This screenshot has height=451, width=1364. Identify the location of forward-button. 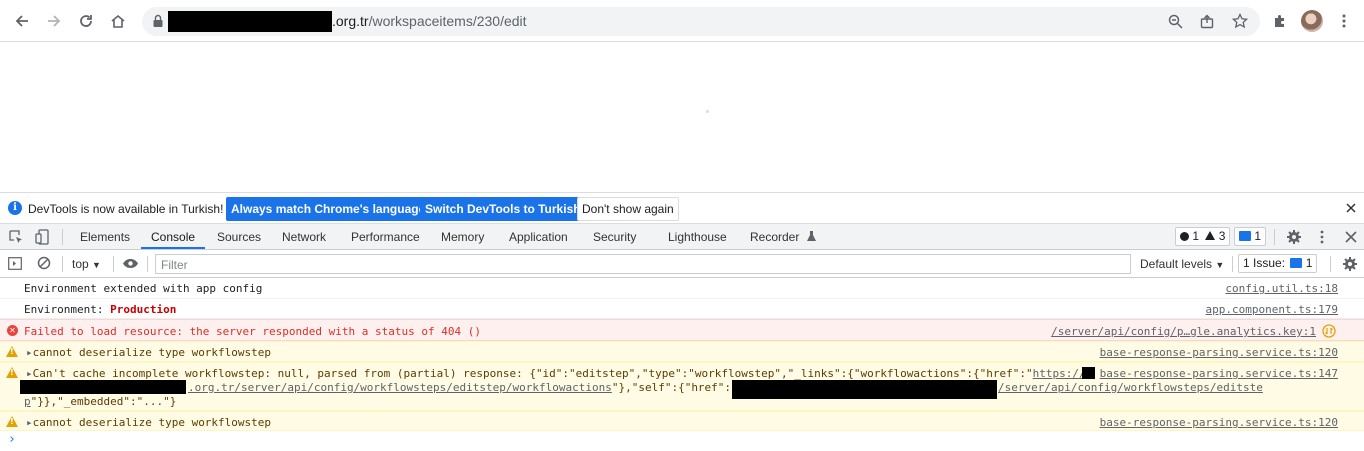
(54, 21).